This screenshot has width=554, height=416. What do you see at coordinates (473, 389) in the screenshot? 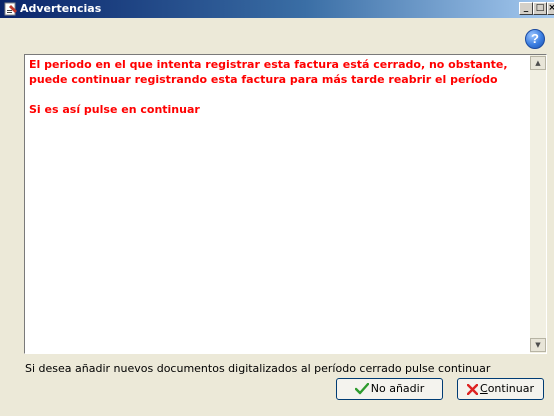
I see `x-icon` at bounding box center [473, 389].